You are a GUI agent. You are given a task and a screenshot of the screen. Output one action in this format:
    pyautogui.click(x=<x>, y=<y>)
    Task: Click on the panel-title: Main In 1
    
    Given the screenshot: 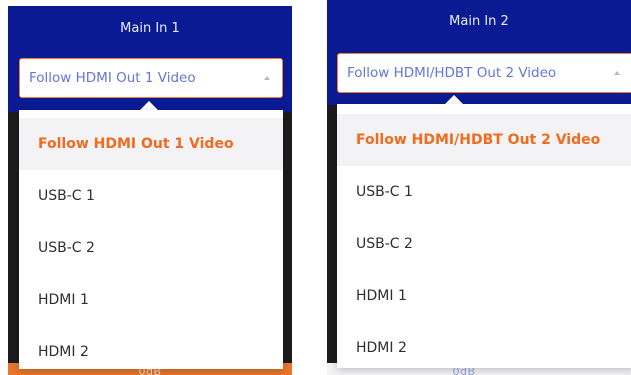 What is the action you would take?
    pyautogui.click(x=150, y=28)
    